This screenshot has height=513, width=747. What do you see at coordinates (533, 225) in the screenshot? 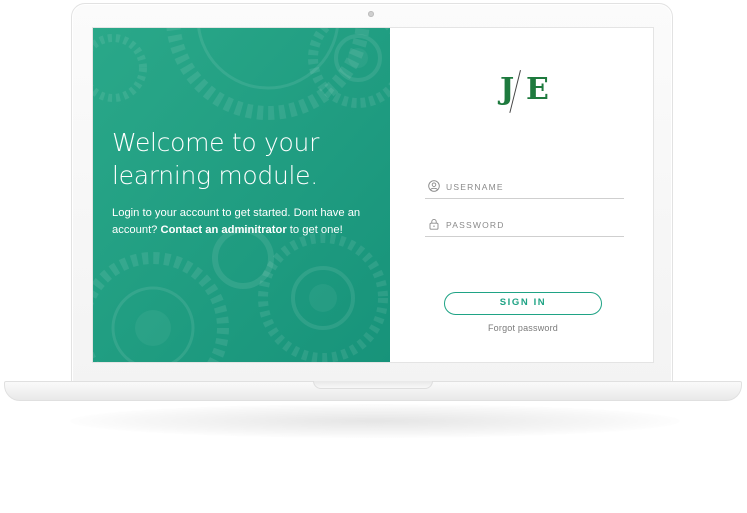
I see `password-input` at bounding box center [533, 225].